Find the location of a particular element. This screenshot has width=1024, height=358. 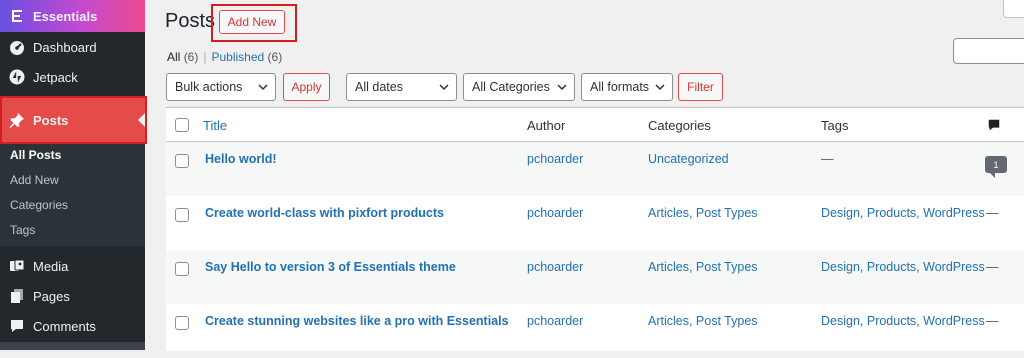

sidebar-item-jetpack: Jetpack is located at coordinates (72, 77).